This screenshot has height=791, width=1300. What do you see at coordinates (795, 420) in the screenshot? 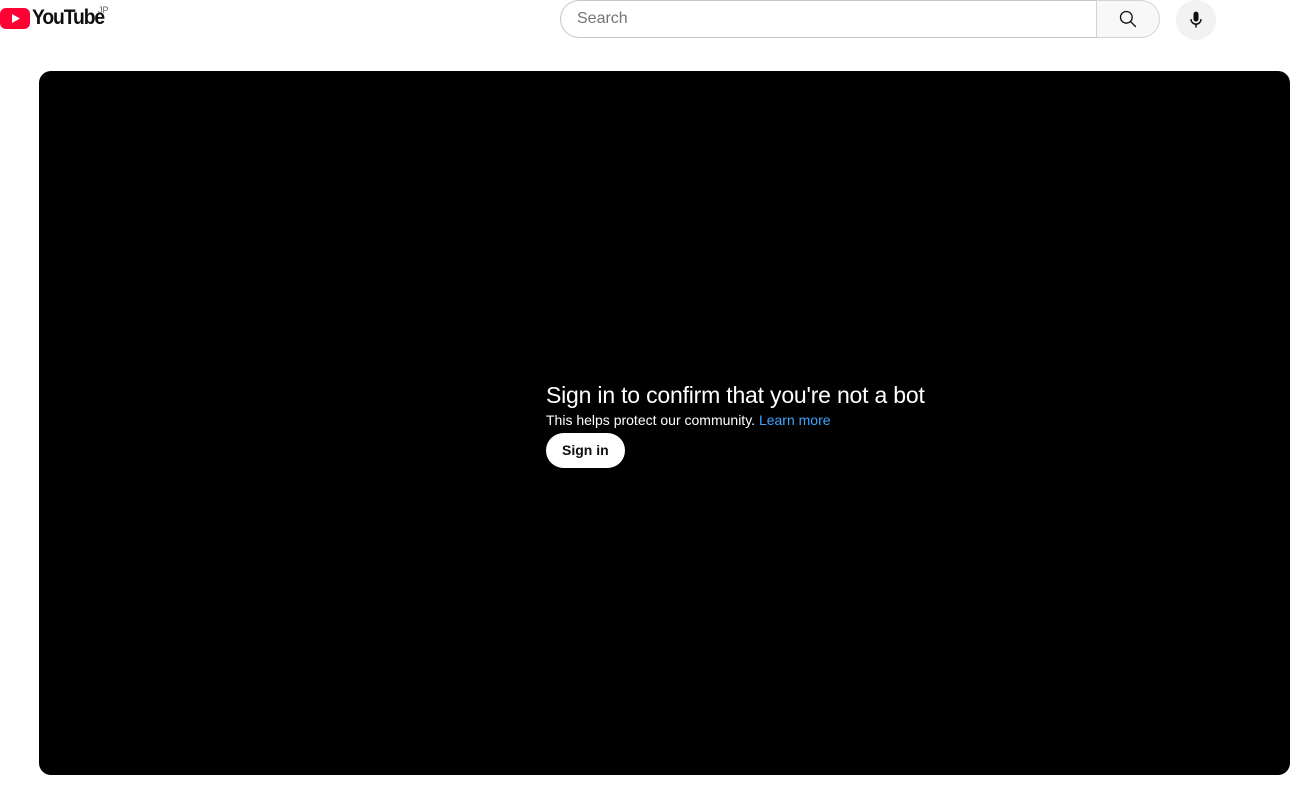
I see `learn-more-link: Learn more` at bounding box center [795, 420].